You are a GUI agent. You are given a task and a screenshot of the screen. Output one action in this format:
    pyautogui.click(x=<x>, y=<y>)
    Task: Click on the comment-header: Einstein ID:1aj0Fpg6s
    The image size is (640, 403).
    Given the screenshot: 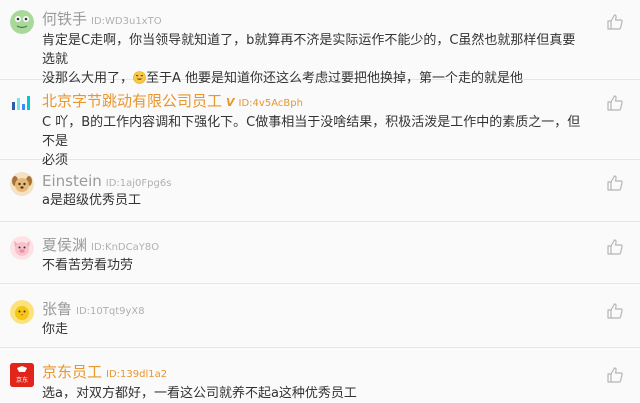 What is the action you would take?
    pyautogui.click(x=106, y=182)
    